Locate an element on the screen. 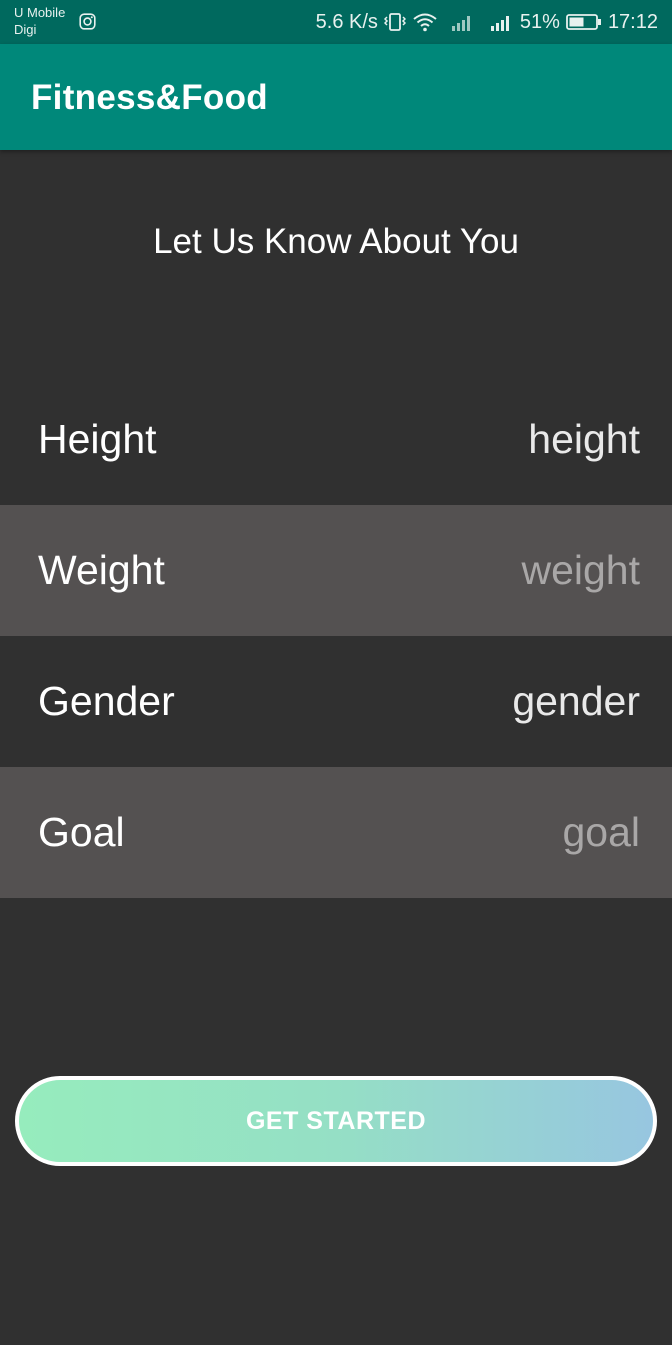  status-bar: U Mobile Digi 5.6 K/s 51% 17:12 is located at coordinates (336, 22).